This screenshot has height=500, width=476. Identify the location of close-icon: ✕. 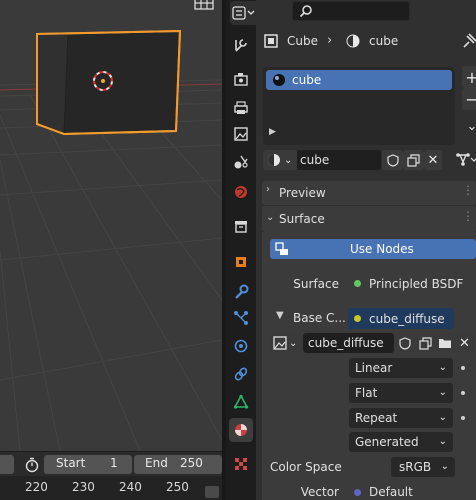
(464, 343).